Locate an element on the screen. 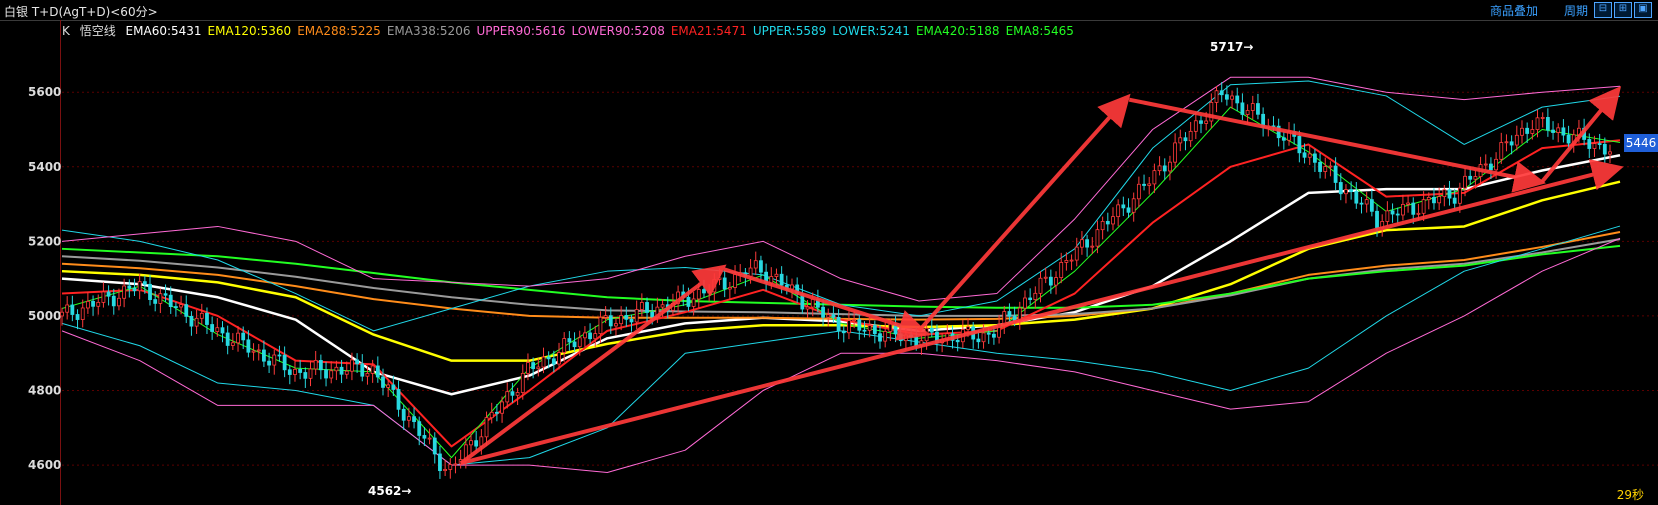  y-tick-label: 4800 is located at coordinates (44, 391).